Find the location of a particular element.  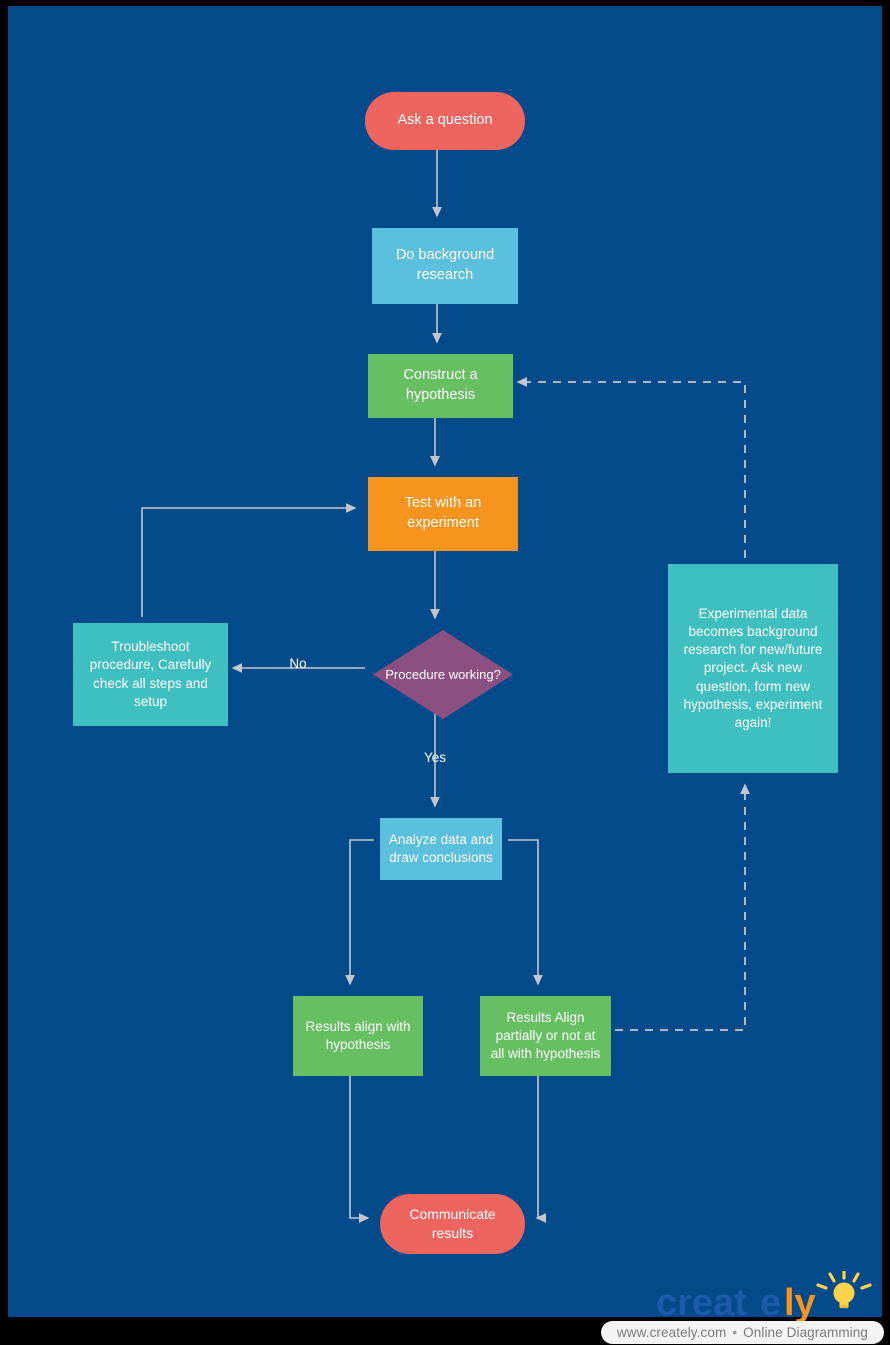

edge-label-text: Yes is located at coordinates (435, 757).